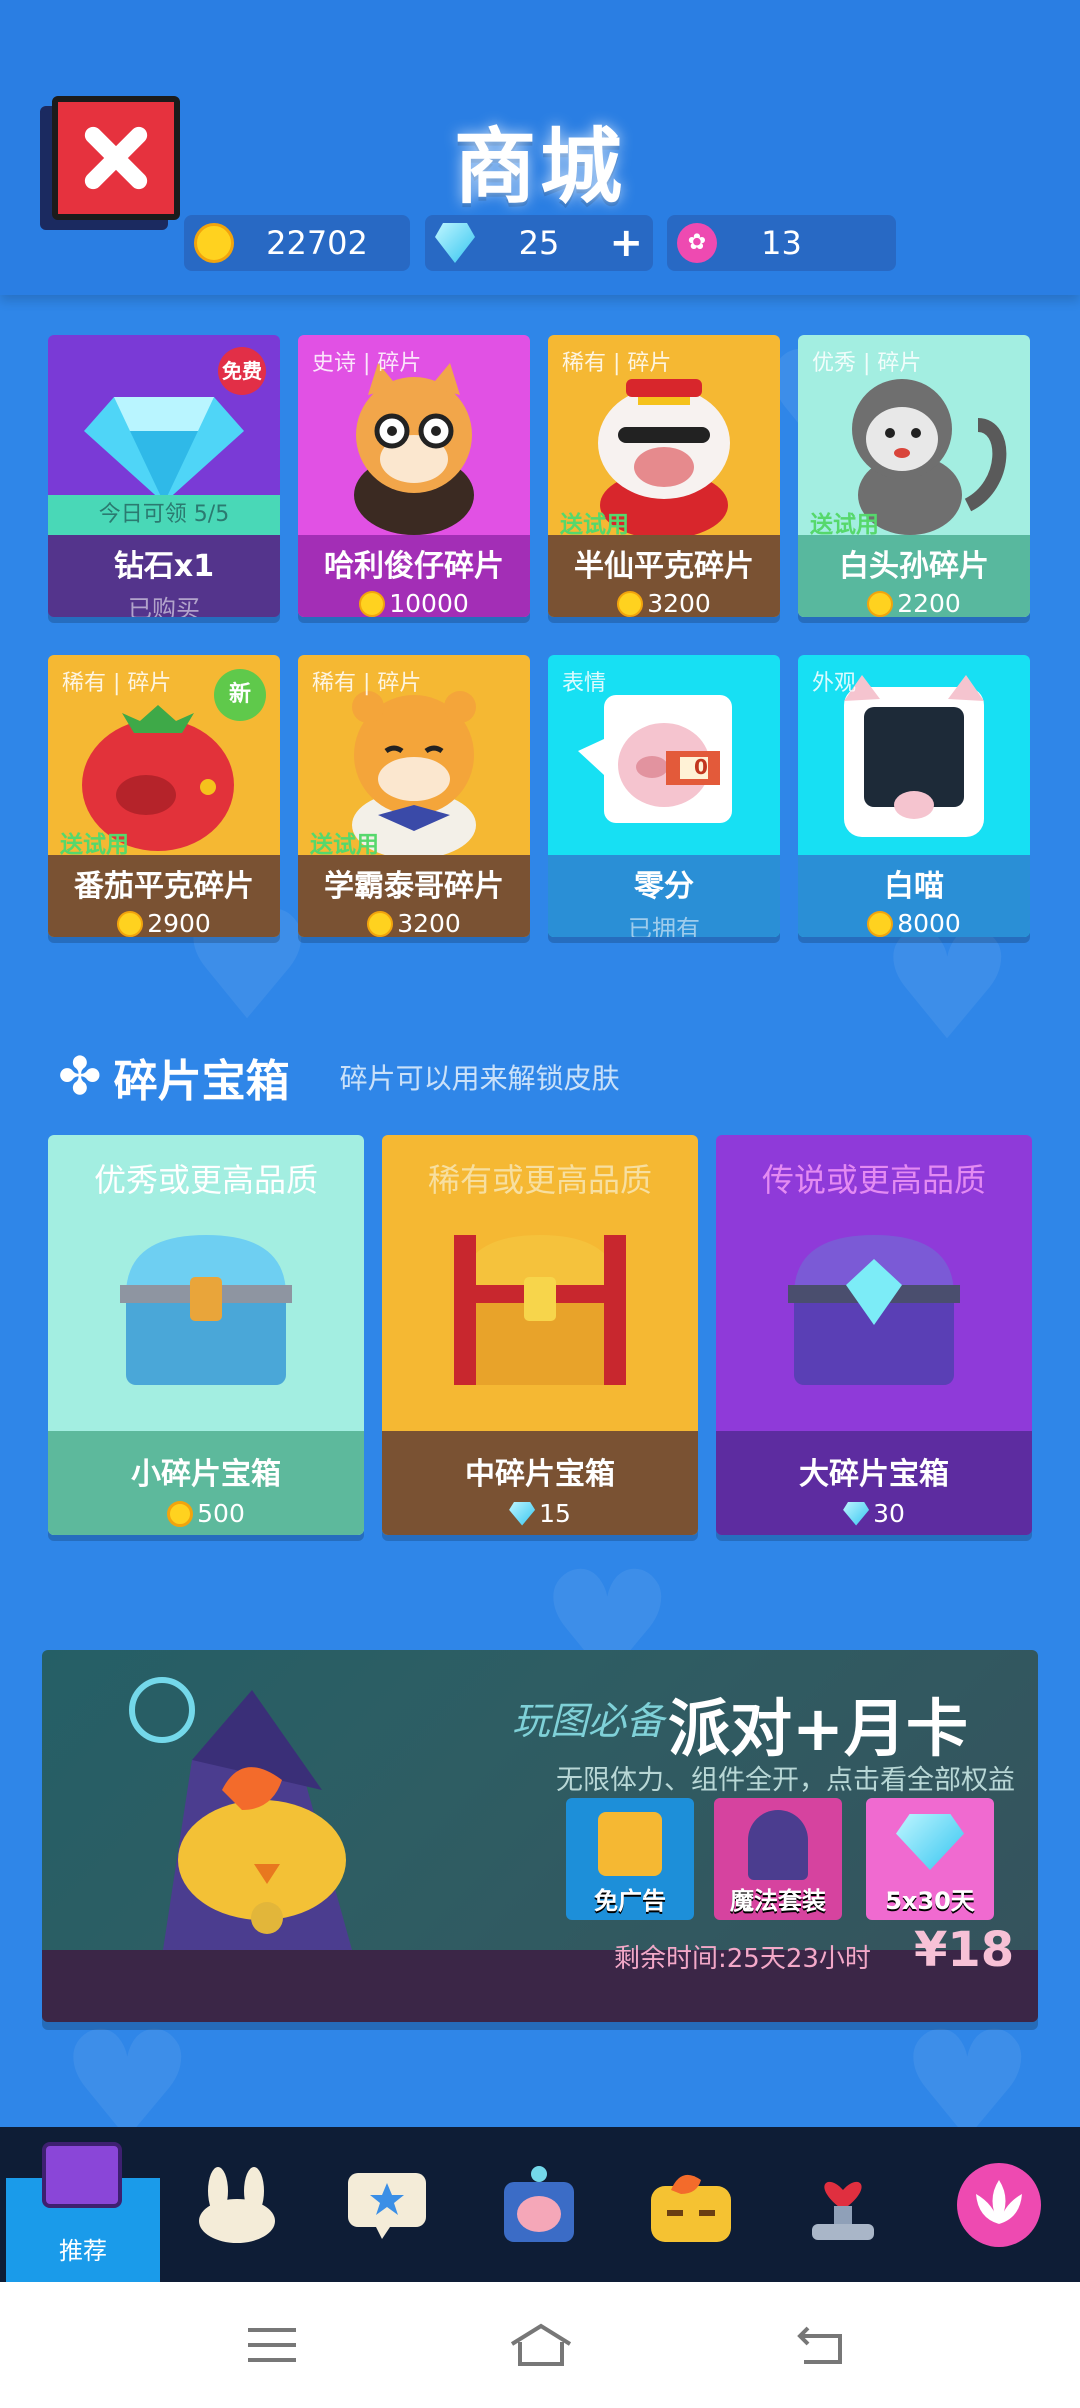 This screenshot has height=2408, width=1080. I want to click on score-value: 0, so click(701, 767).